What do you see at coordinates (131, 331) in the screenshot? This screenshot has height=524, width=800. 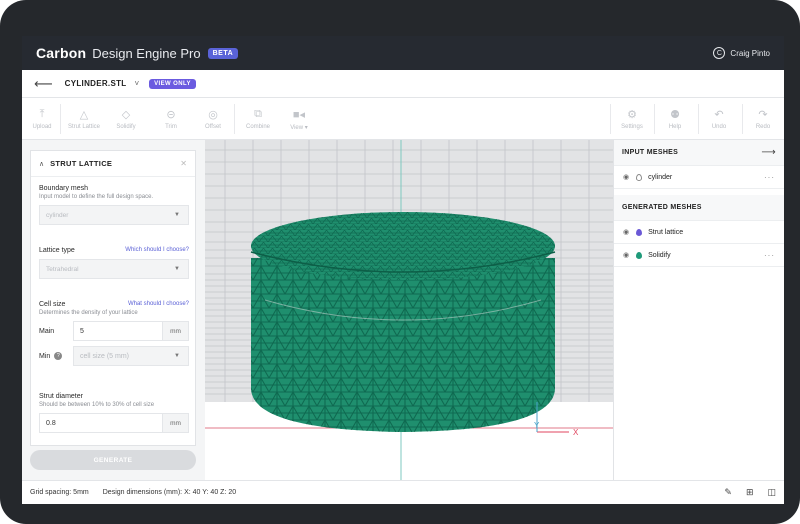 I see `main-cell-input: 5 mm` at bounding box center [131, 331].